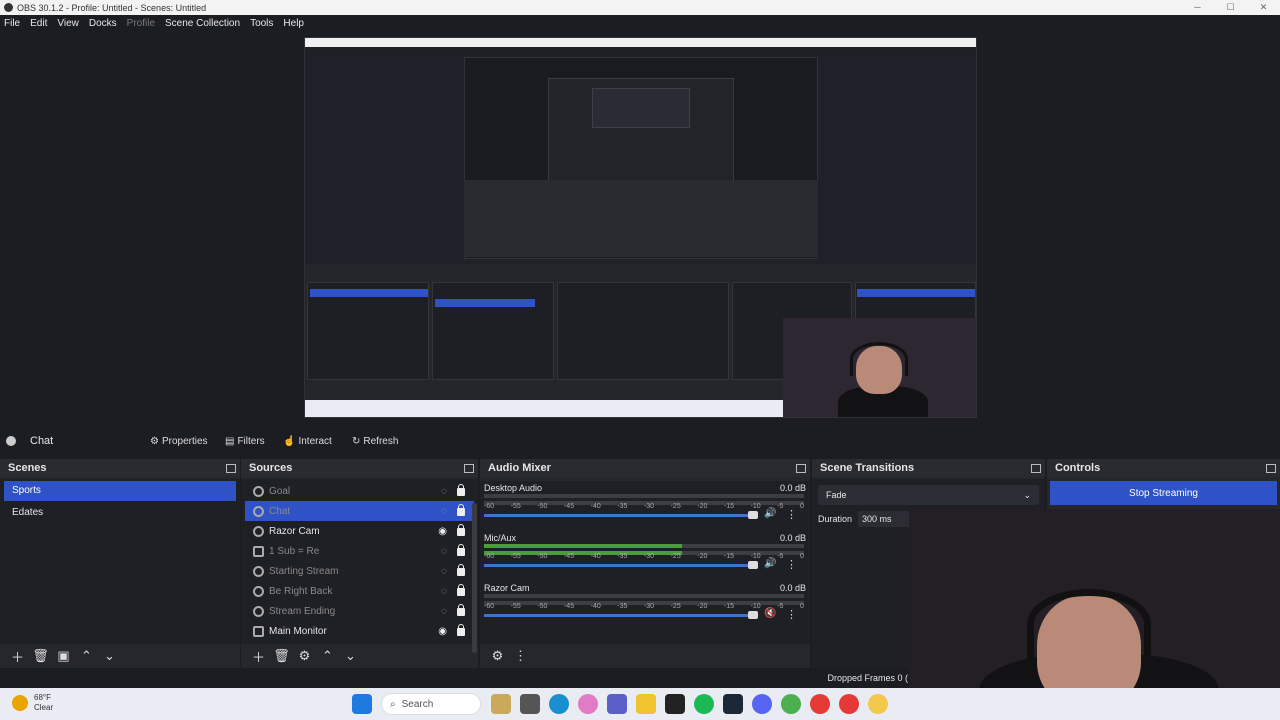 The image size is (1280, 720). What do you see at coordinates (38, 23) in the screenshot?
I see `menu-edit: Edit` at bounding box center [38, 23].